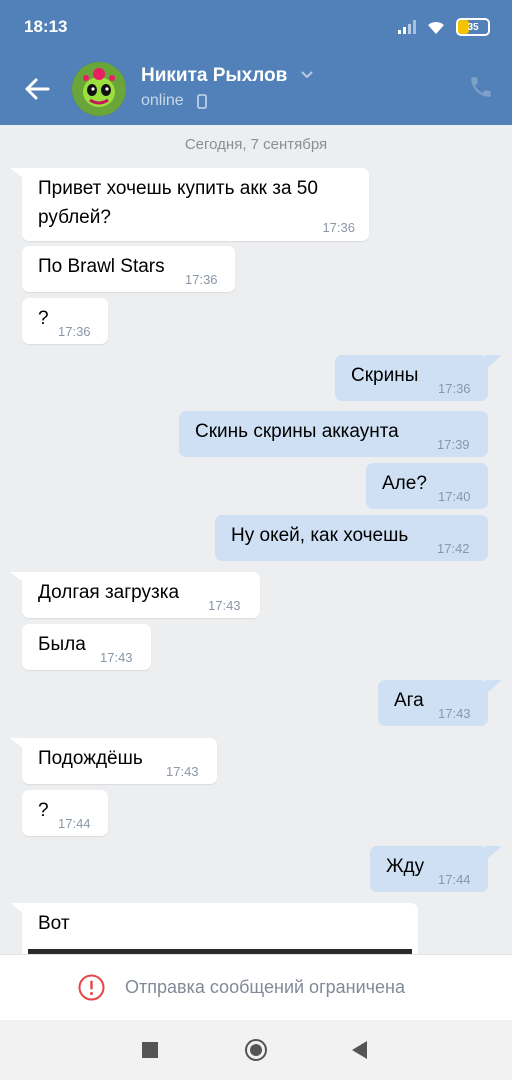  I want to click on message-bubble-outgoing: Ну окей, как хочешь 17:42, so click(351, 538).